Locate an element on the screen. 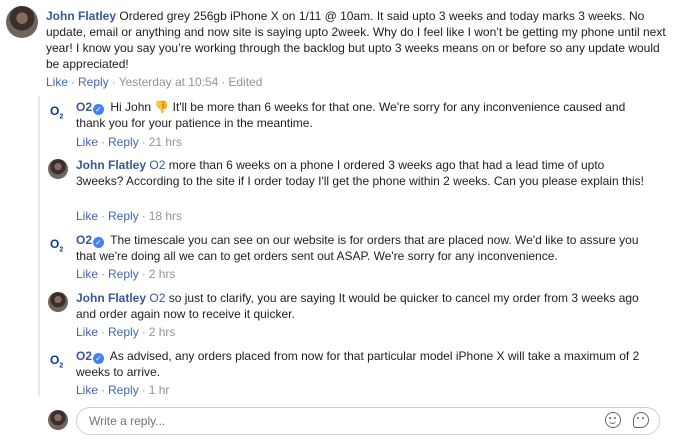  reply-actions: Like · Reply · 18 hrs is located at coordinates (129, 216).